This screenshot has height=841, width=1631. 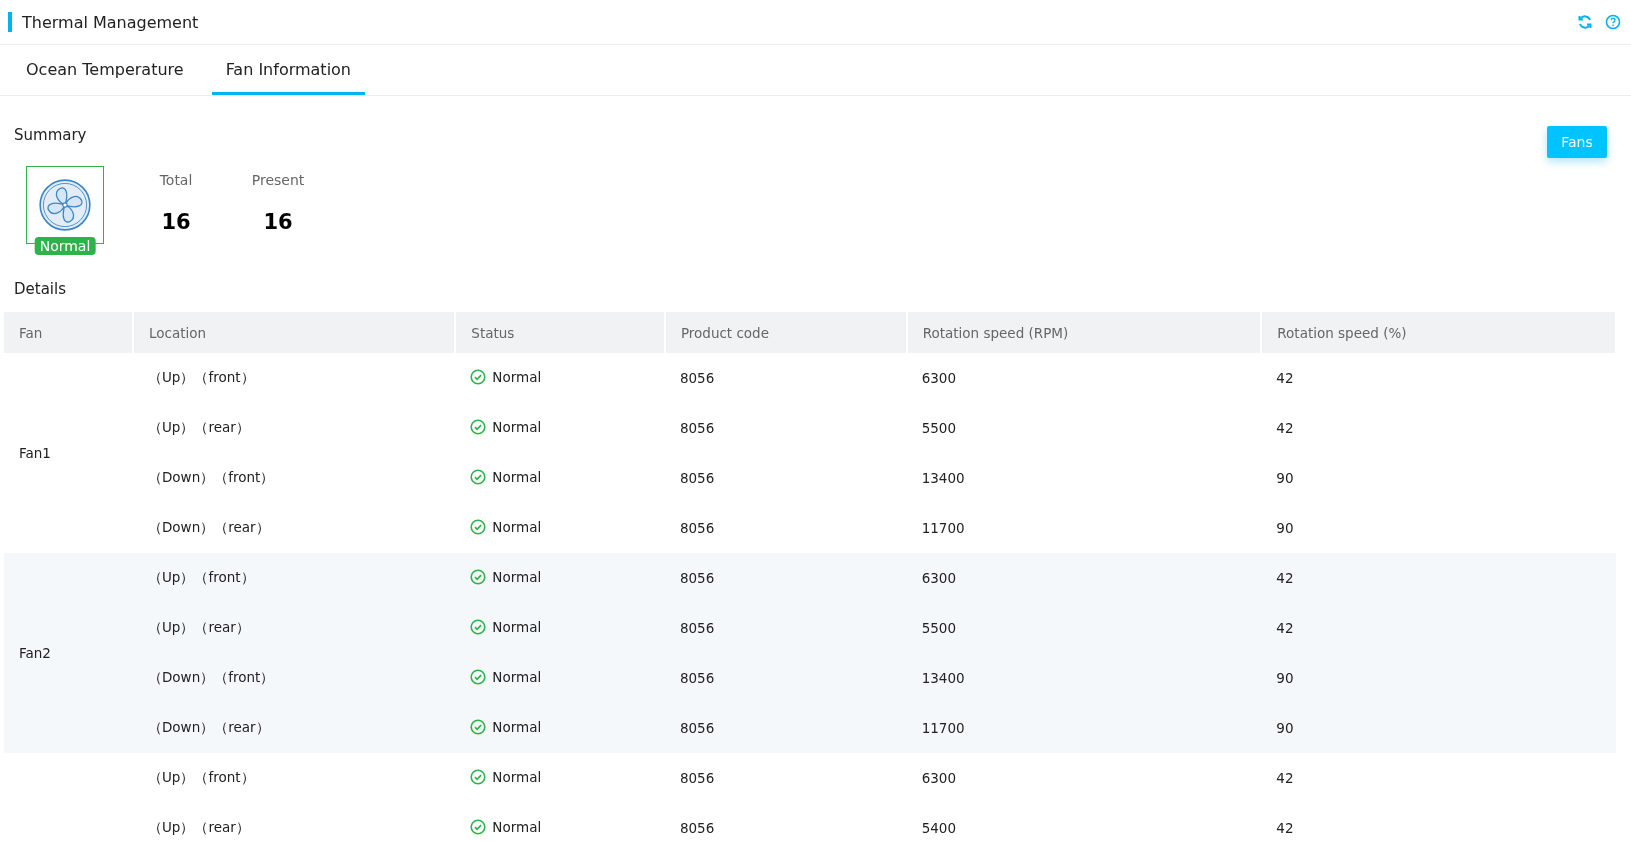 I want to click on tab: Ocean Temperature, so click(x=105, y=70).